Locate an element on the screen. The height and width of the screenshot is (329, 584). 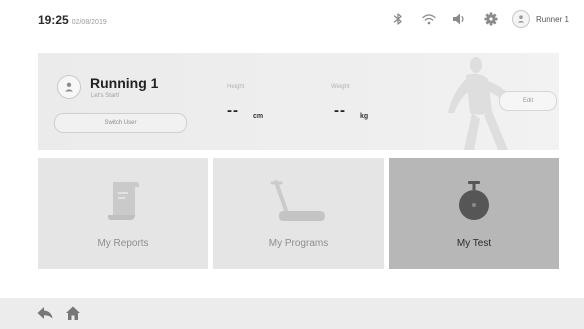
profile-name: Running 1 is located at coordinates (124, 83).